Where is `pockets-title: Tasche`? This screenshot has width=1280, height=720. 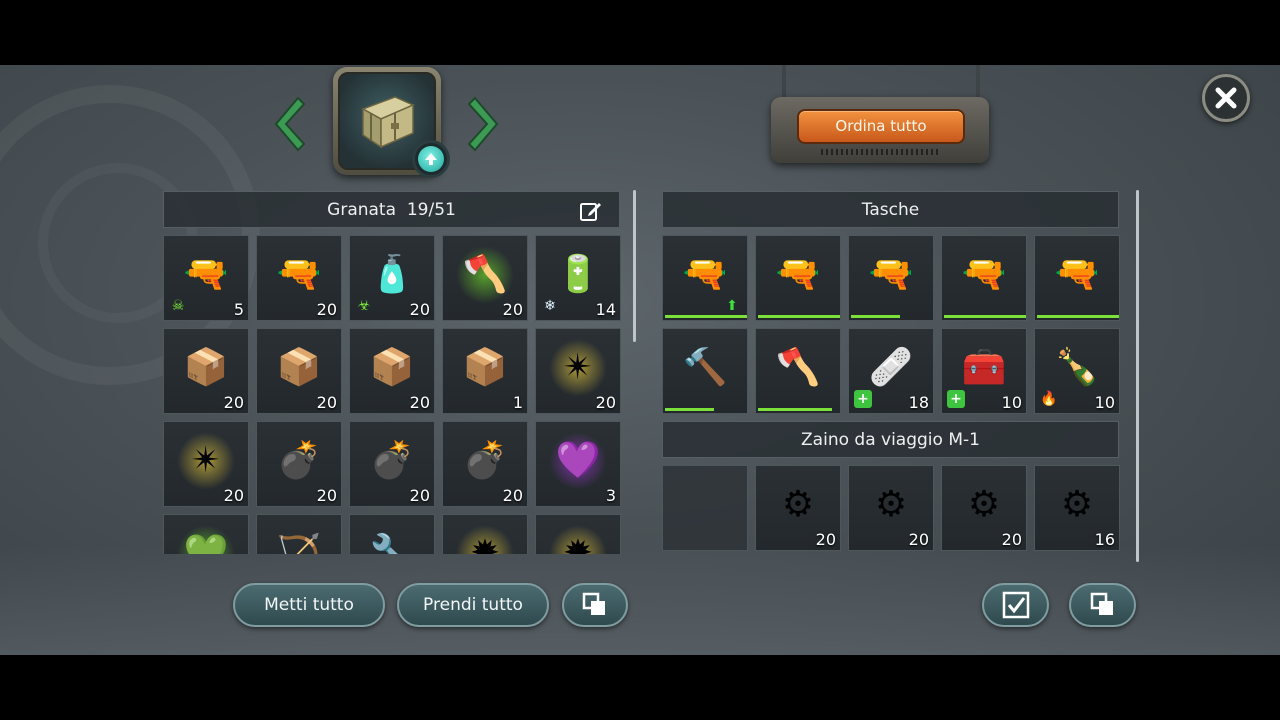 pockets-title: Tasche is located at coordinates (890, 209).